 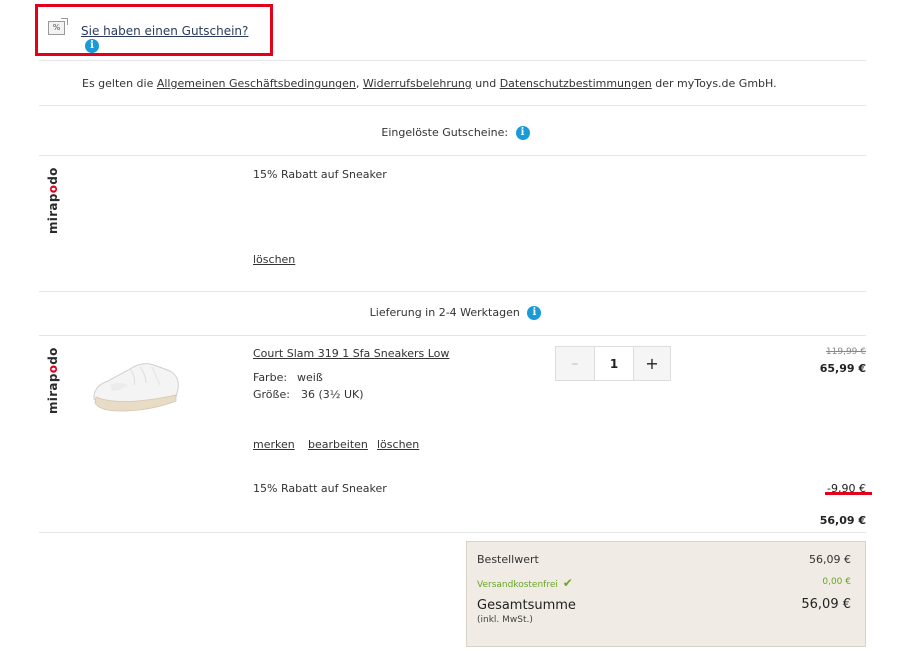 I want to click on order-value-label: Bestellwert, so click(x=508, y=559).